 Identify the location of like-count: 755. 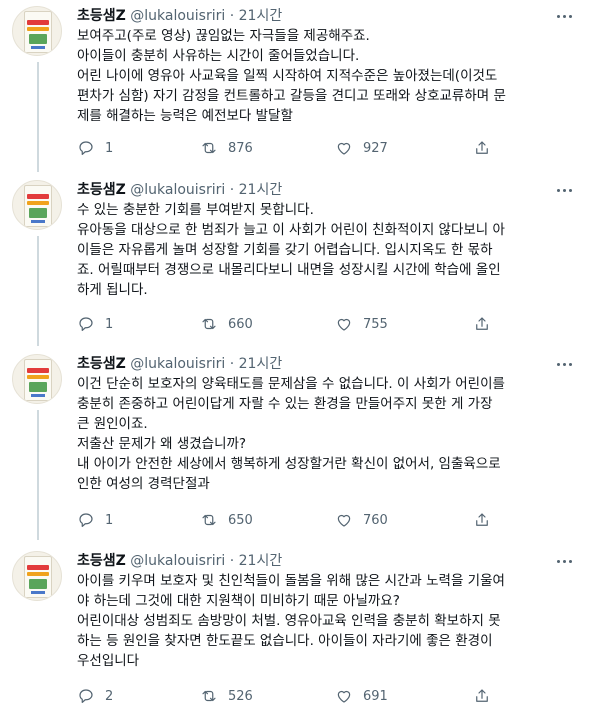
(375, 324).